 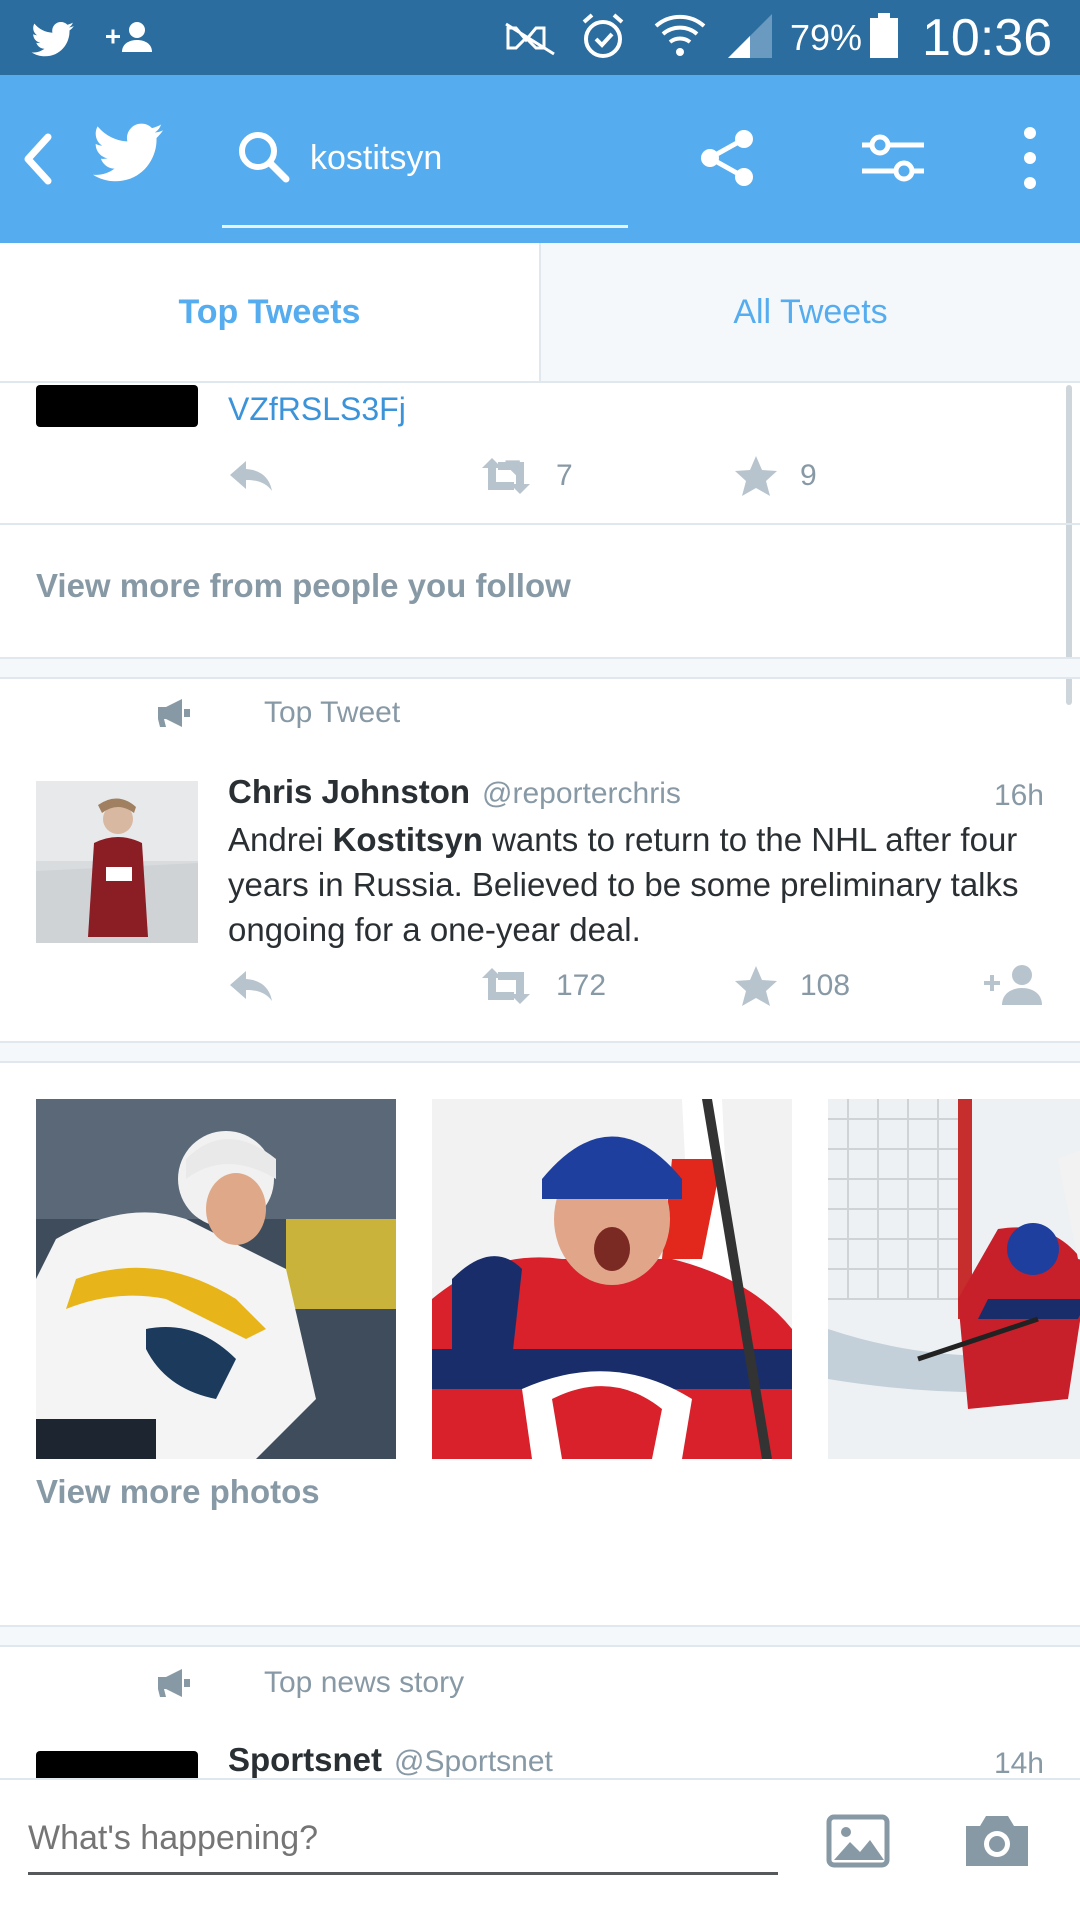 I want to click on camera-icon, so click(x=997, y=1840).